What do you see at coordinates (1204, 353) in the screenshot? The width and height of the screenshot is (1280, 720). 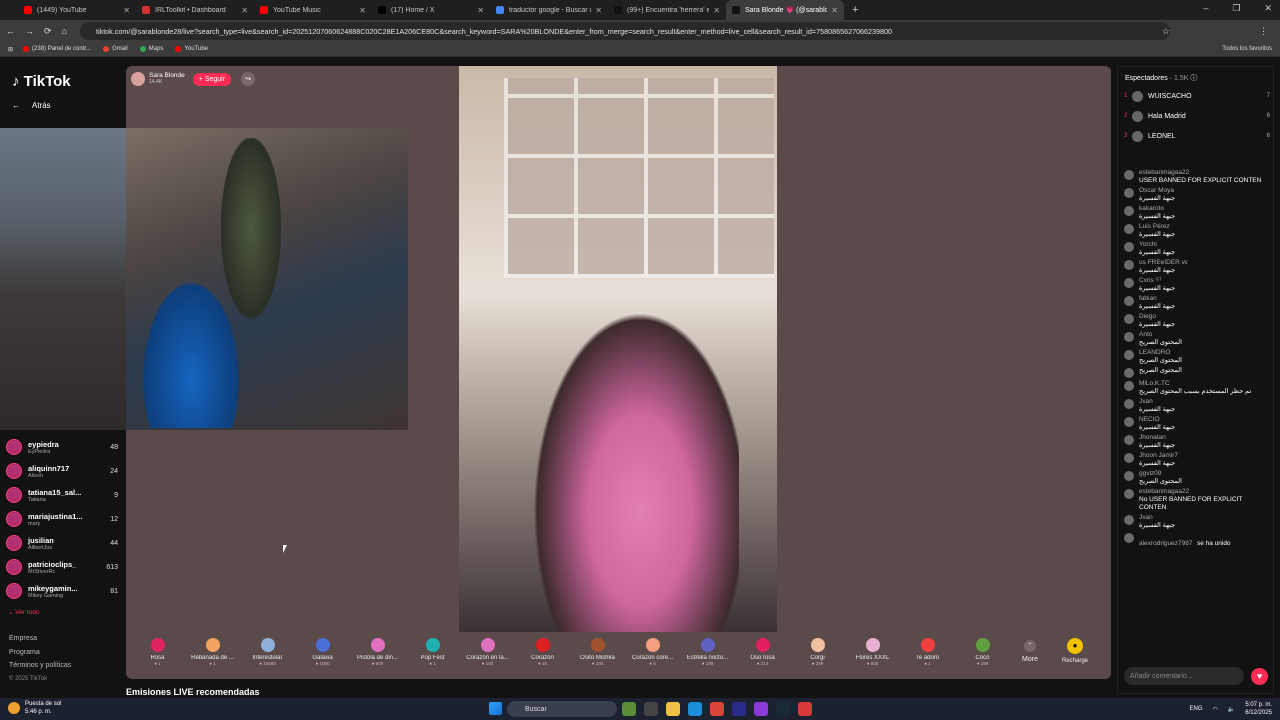 I see `chat-username: LEANDRO` at bounding box center [1204, 353].